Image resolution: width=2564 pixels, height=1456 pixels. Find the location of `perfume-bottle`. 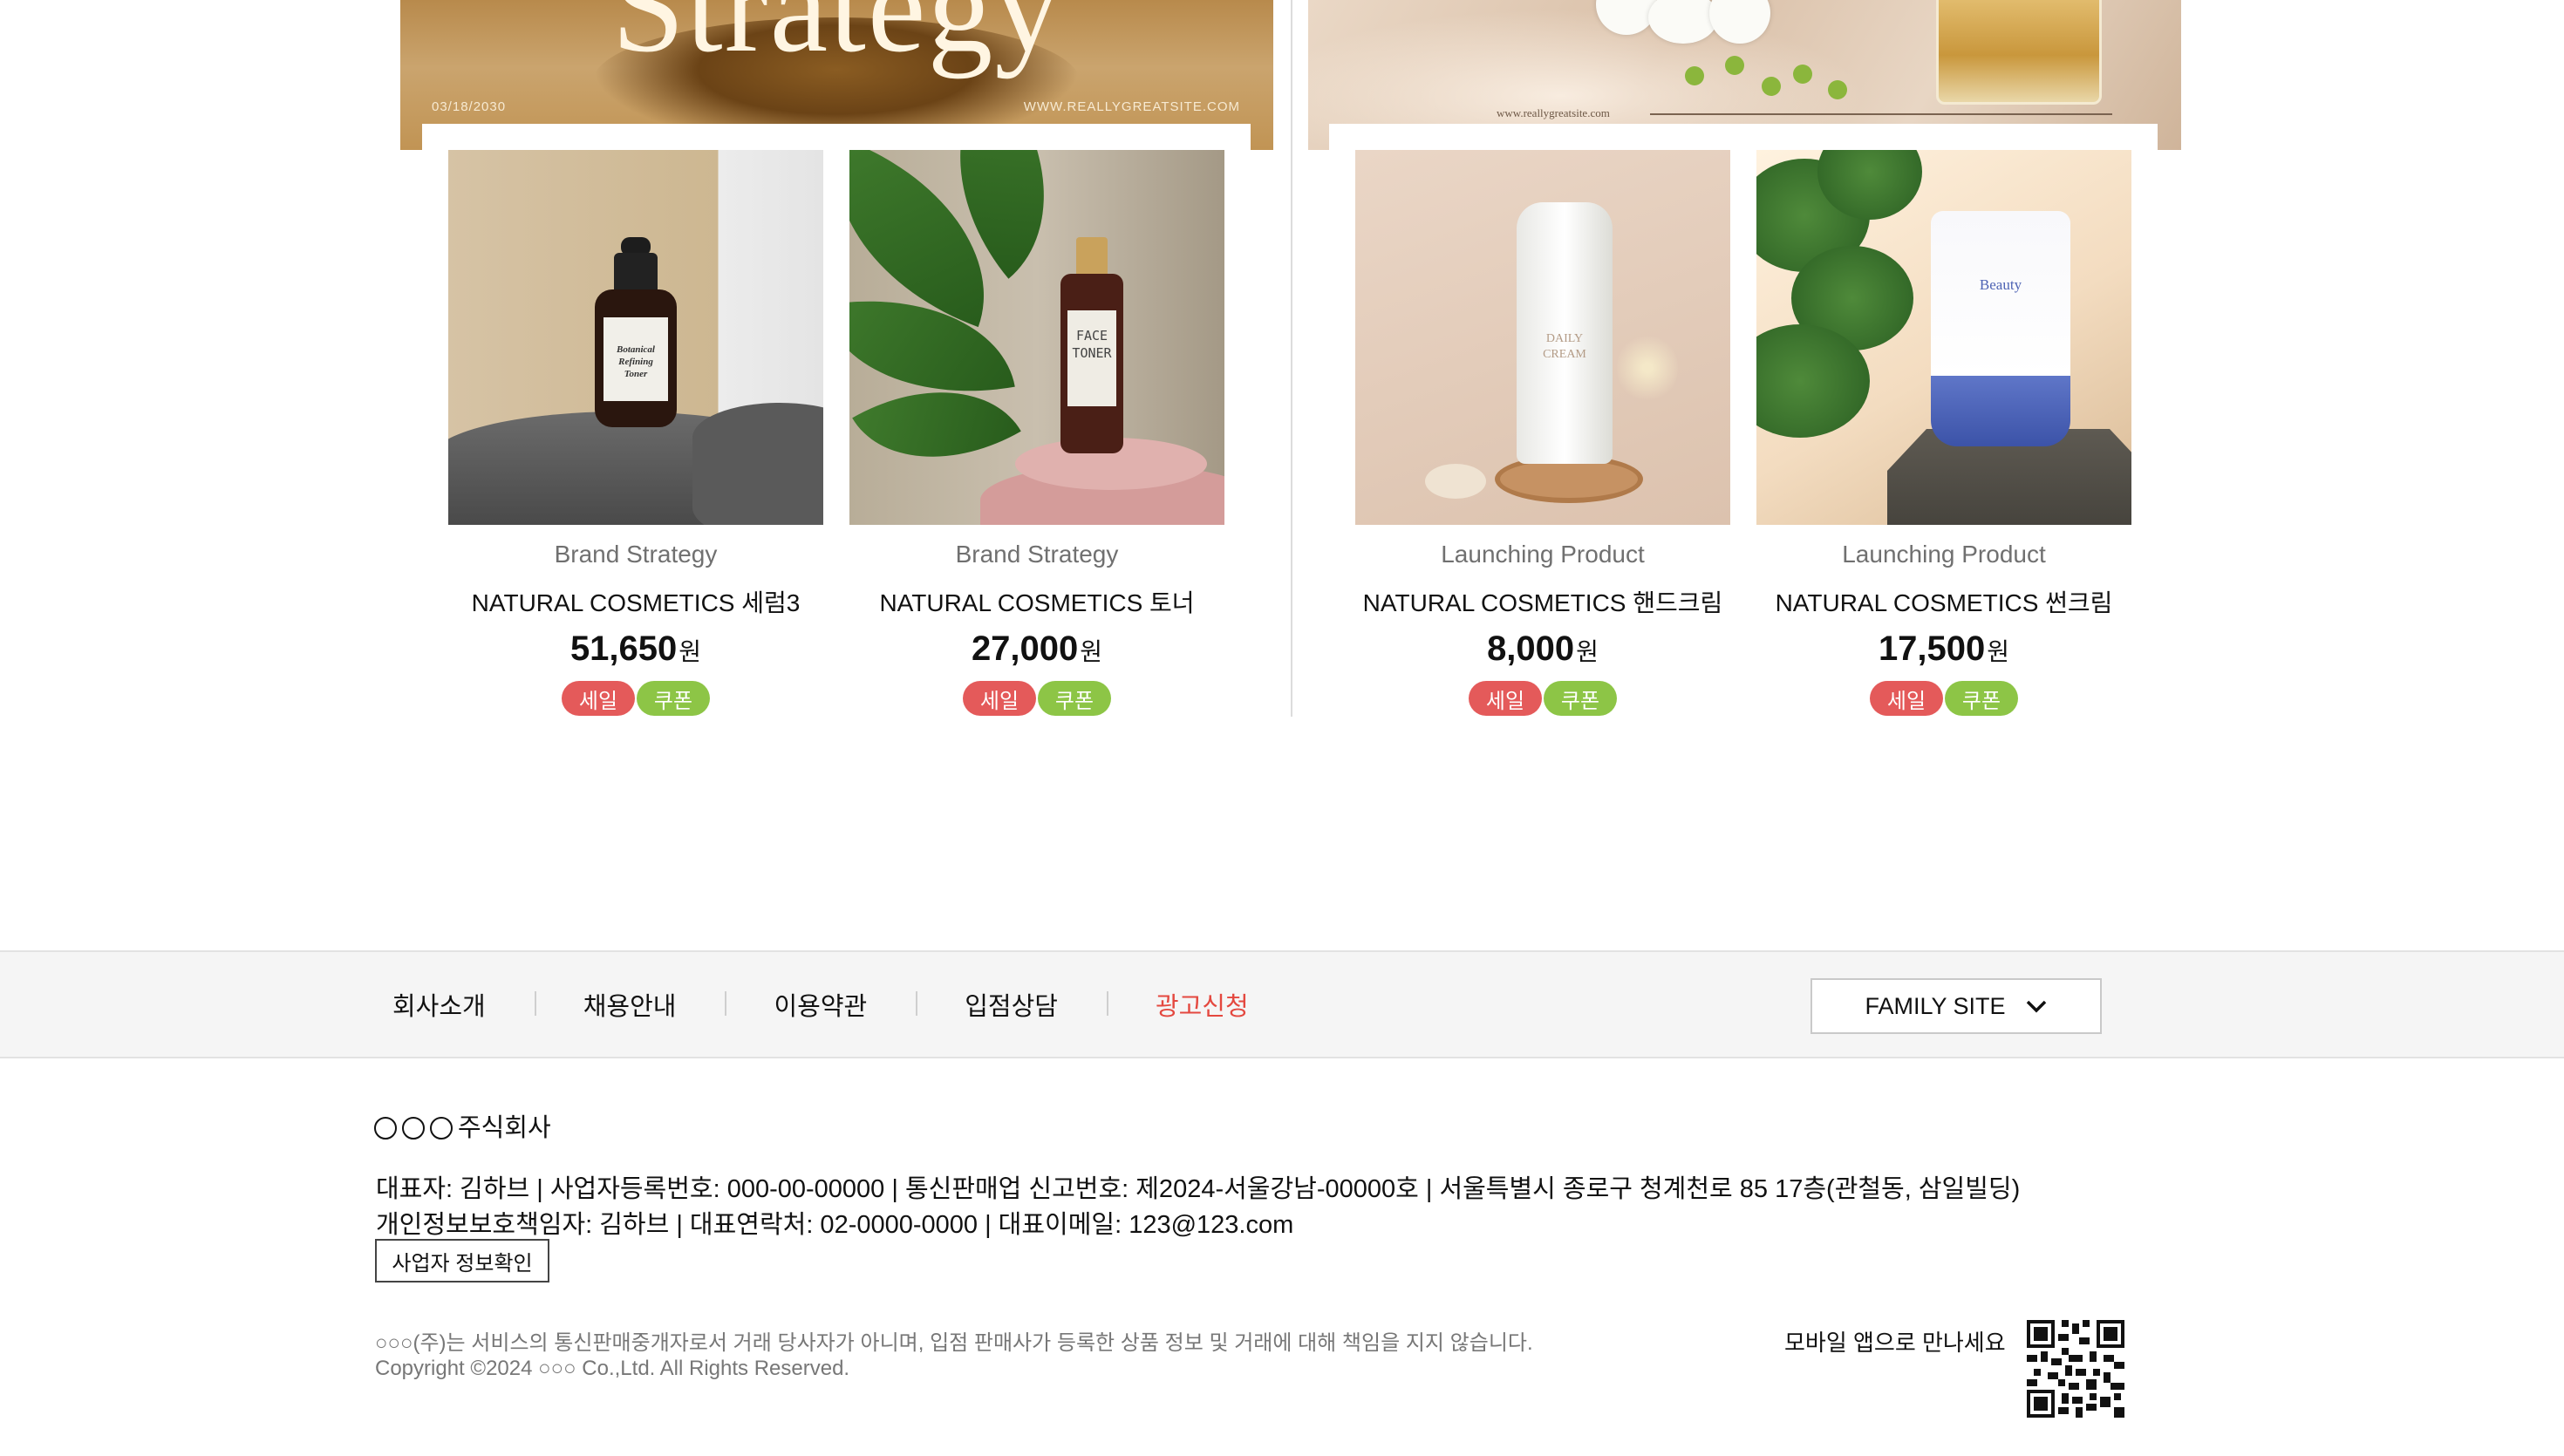

perfume-bottle is located at coordinates (2019, 52).